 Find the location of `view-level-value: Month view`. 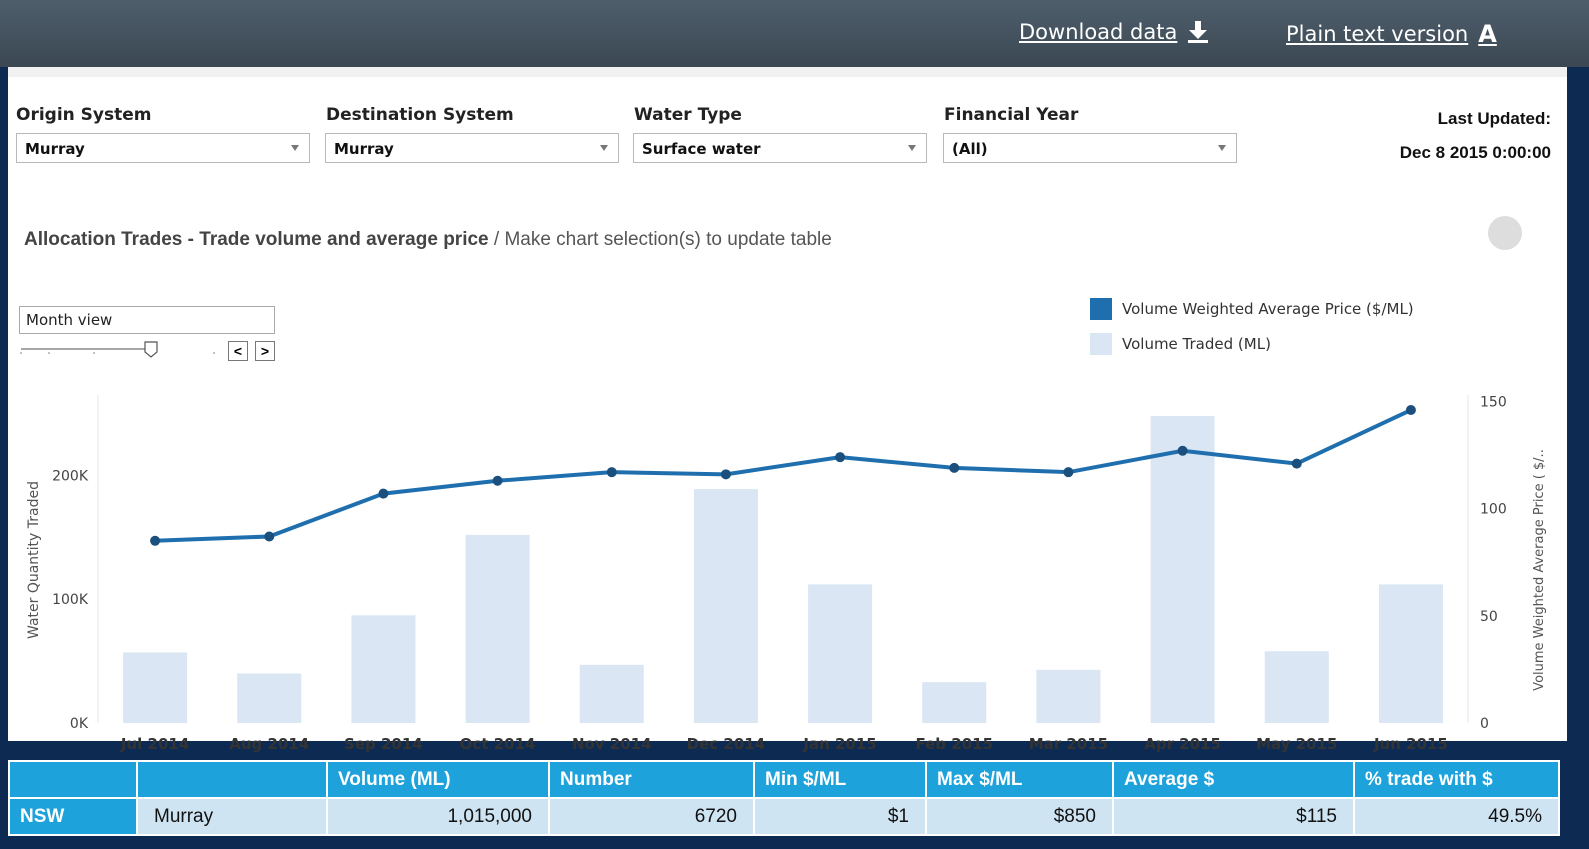

view-level-value: Month view is located at coordinates (69, 320).